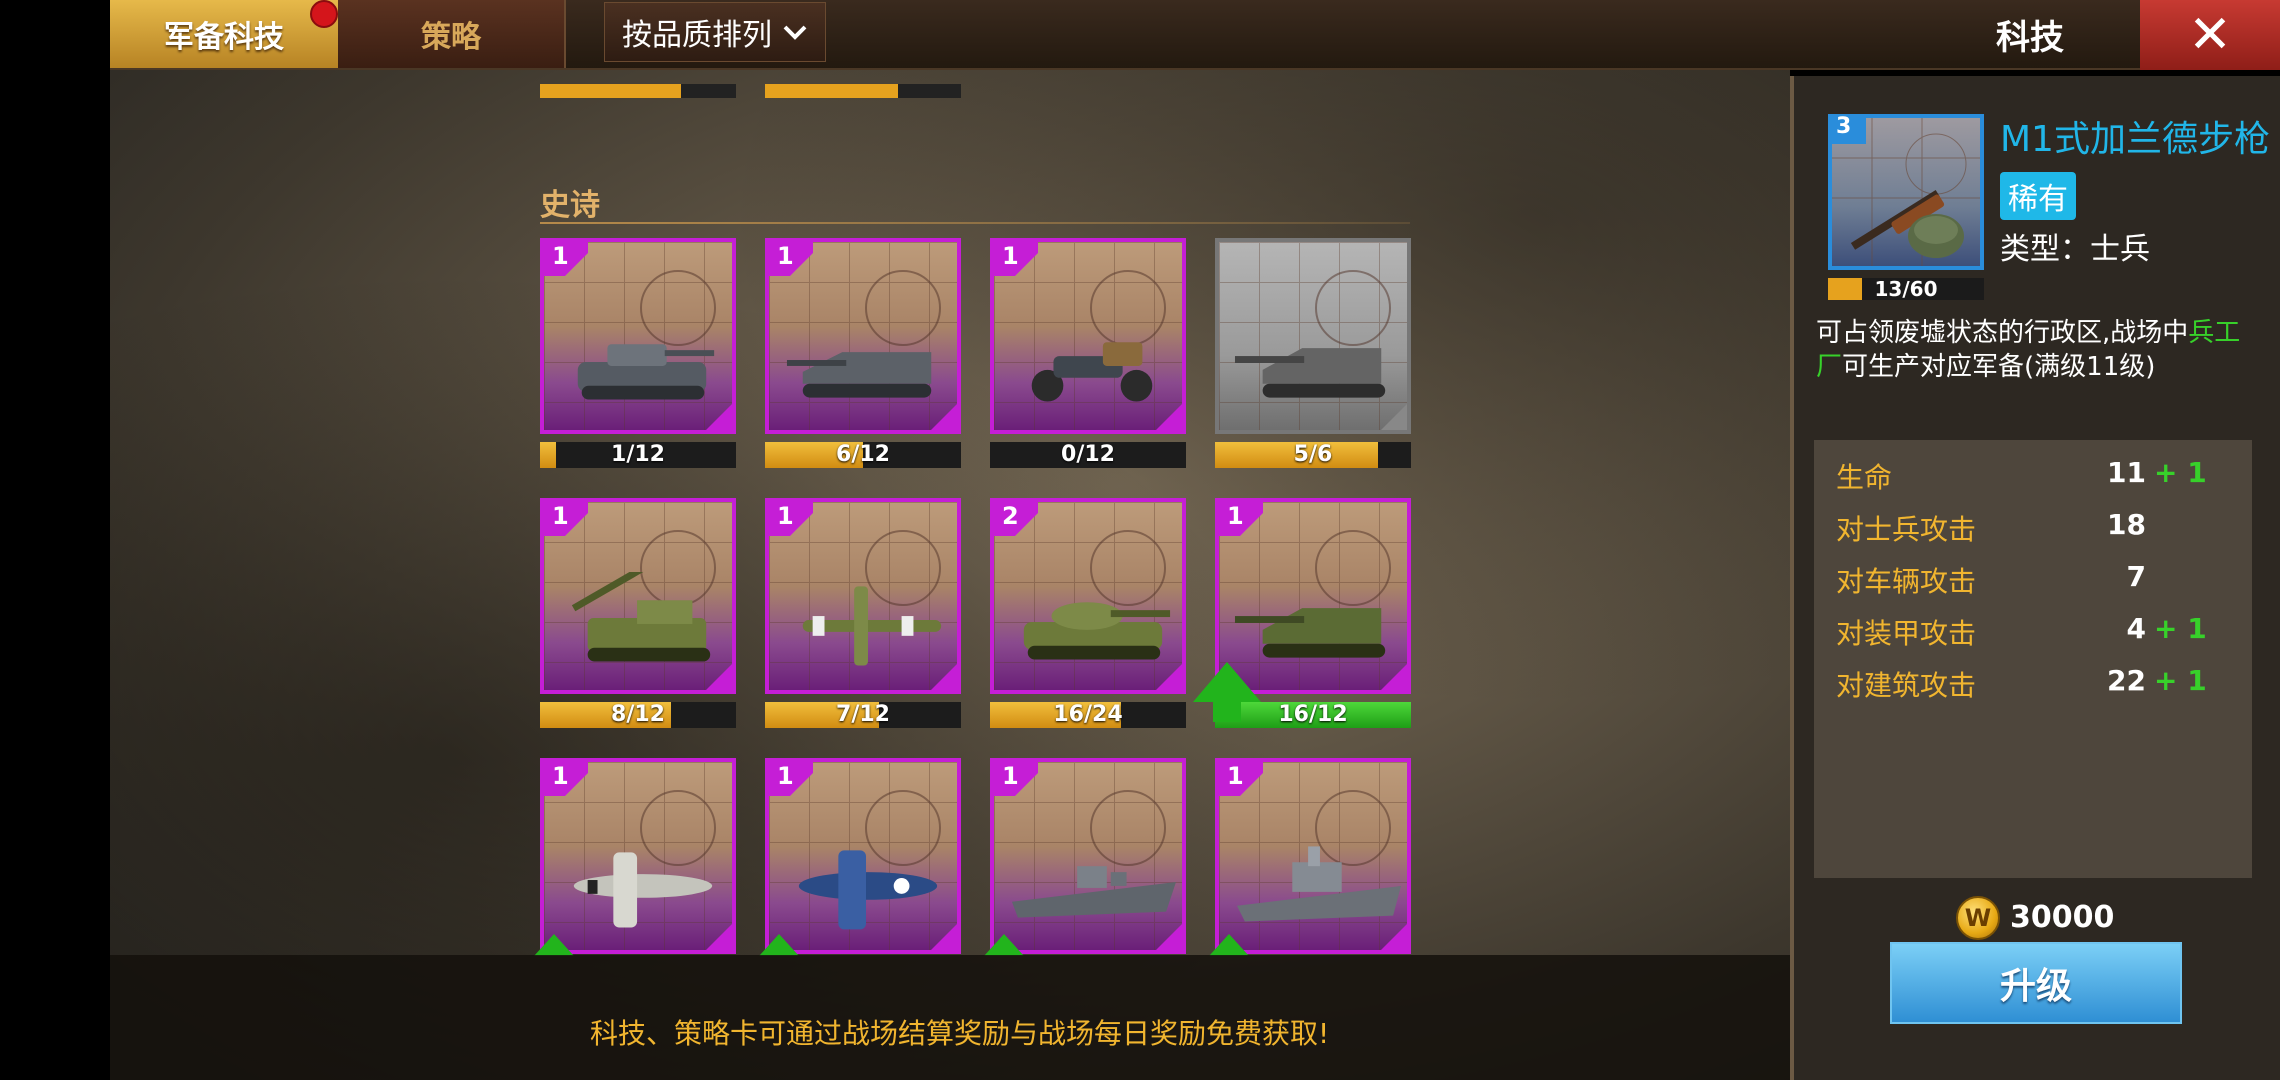 Image resolution: width=2280 pixels, height=1080 pixels. I want to click on equipment-card: 1 1/12, so click(638, 353).